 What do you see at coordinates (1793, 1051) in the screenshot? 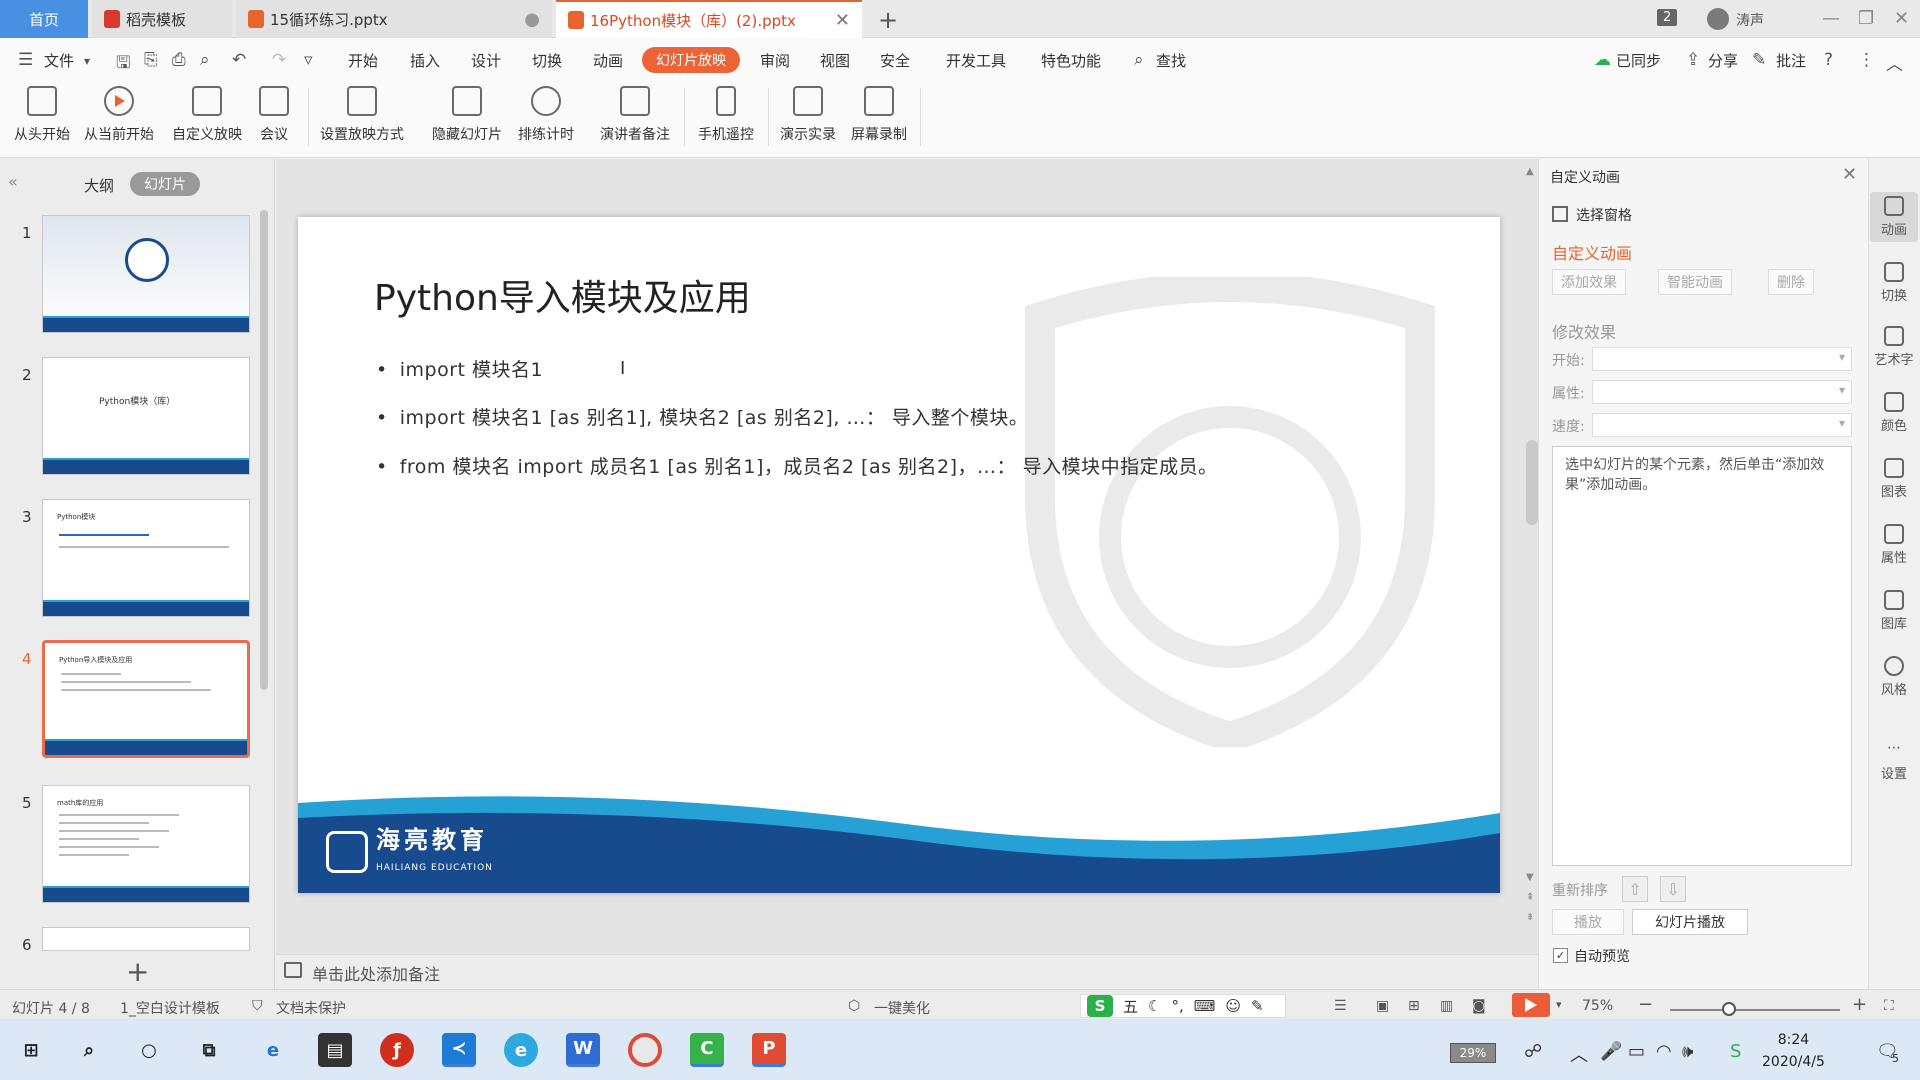
I see `clock: 8:24 2020/4/5` at bounding box center [1793, 1051].